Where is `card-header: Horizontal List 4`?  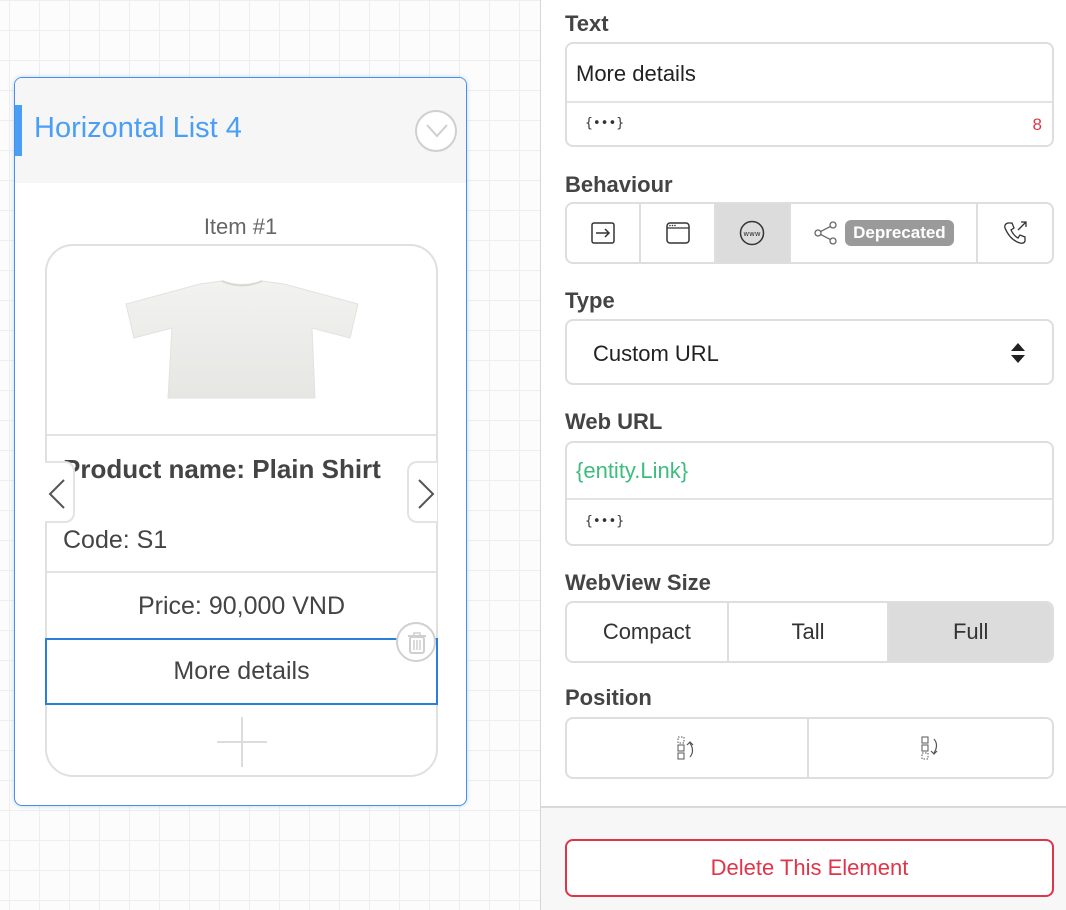
card-header: Horizontal List 4 is located at coordinates (240, 130).